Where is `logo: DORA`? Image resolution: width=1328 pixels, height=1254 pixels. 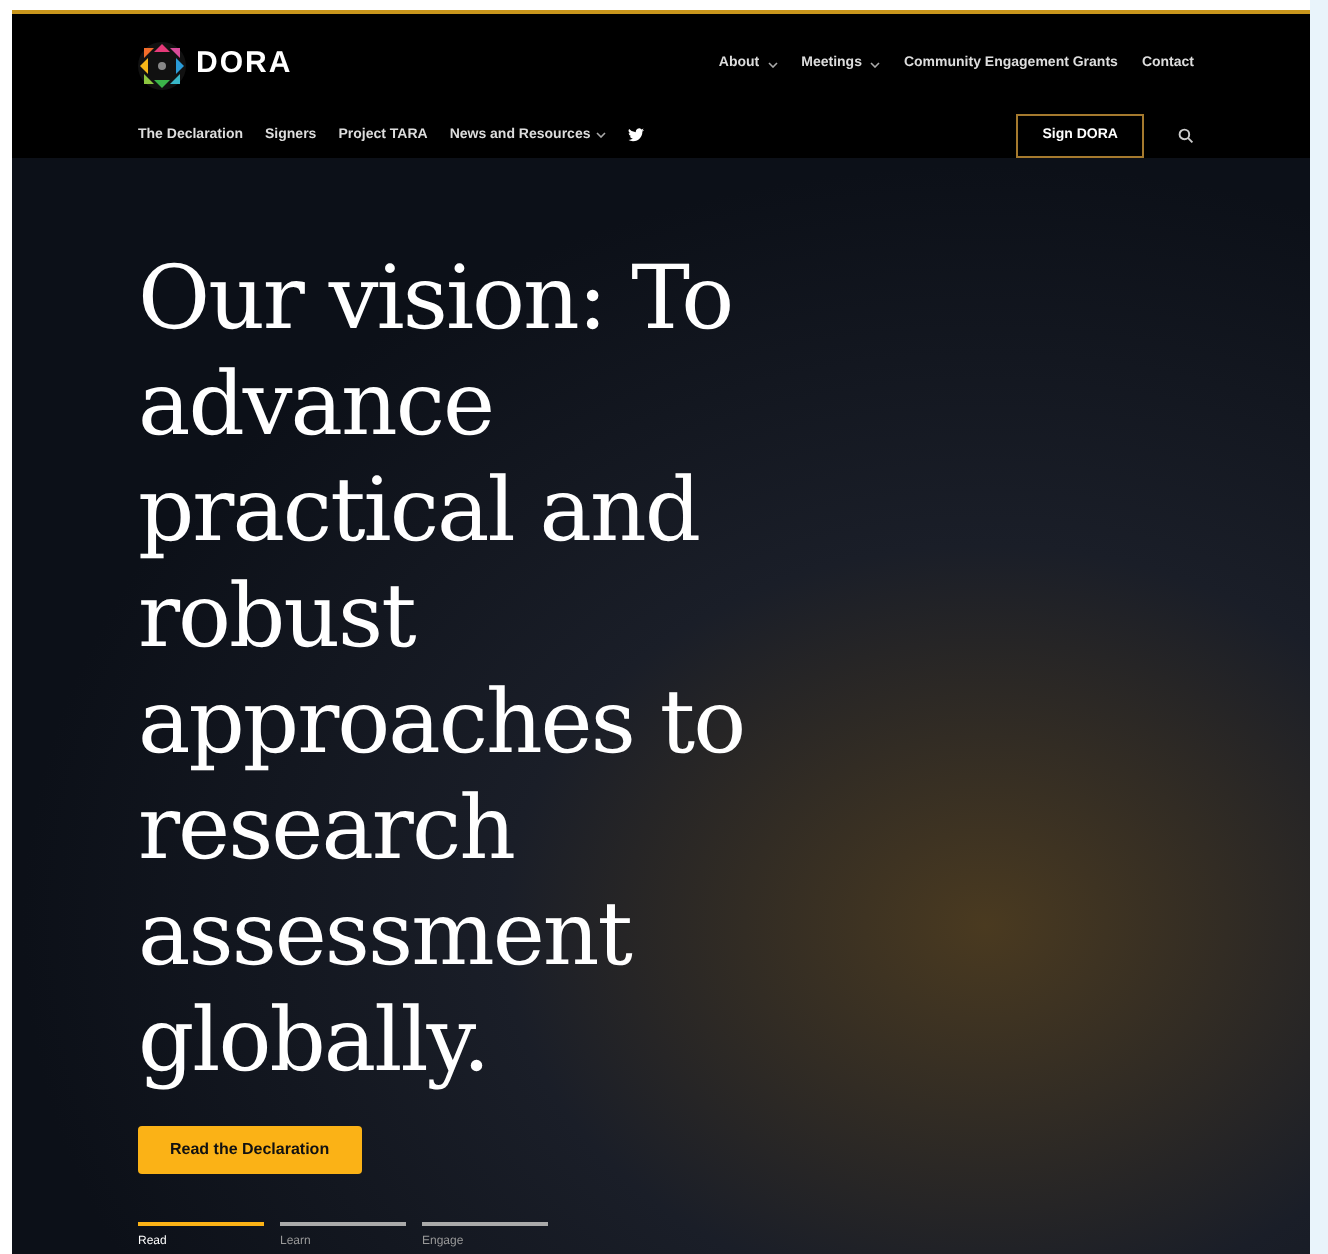 logo: DORA is located at coordinates (215, 65).